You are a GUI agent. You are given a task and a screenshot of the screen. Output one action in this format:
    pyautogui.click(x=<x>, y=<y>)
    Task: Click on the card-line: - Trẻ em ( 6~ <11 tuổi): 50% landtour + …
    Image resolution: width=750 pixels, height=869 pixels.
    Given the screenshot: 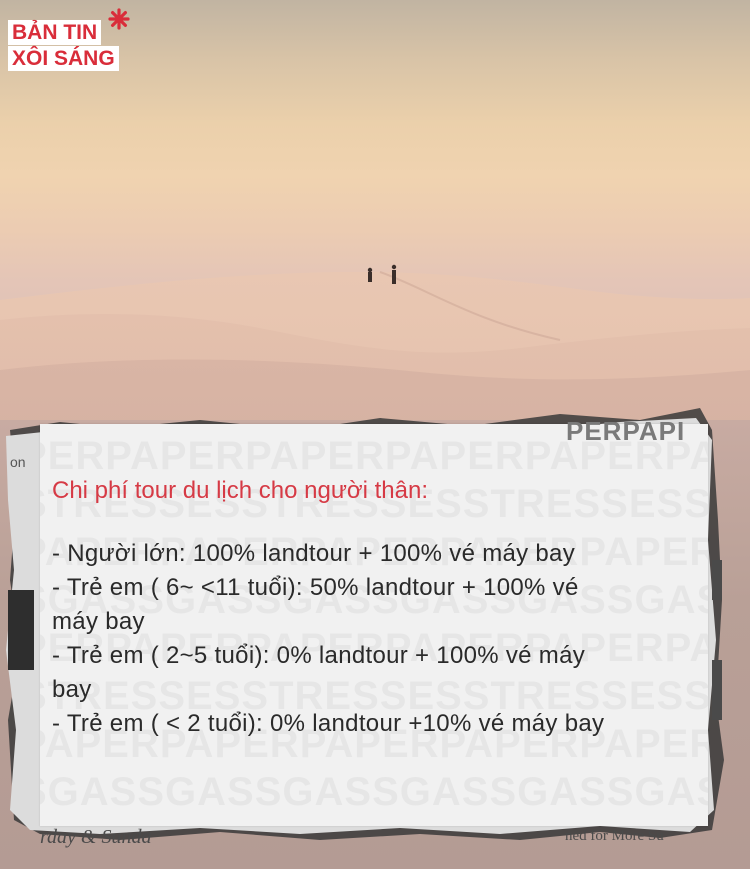 What is the action you would take?
    pyautogui.click(x=315, y=587)
    